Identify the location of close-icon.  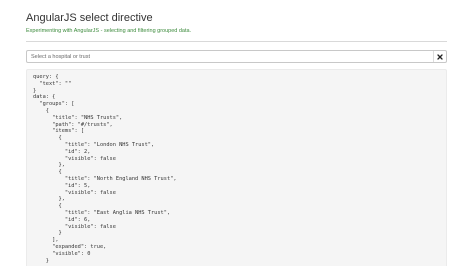
(440, 56).